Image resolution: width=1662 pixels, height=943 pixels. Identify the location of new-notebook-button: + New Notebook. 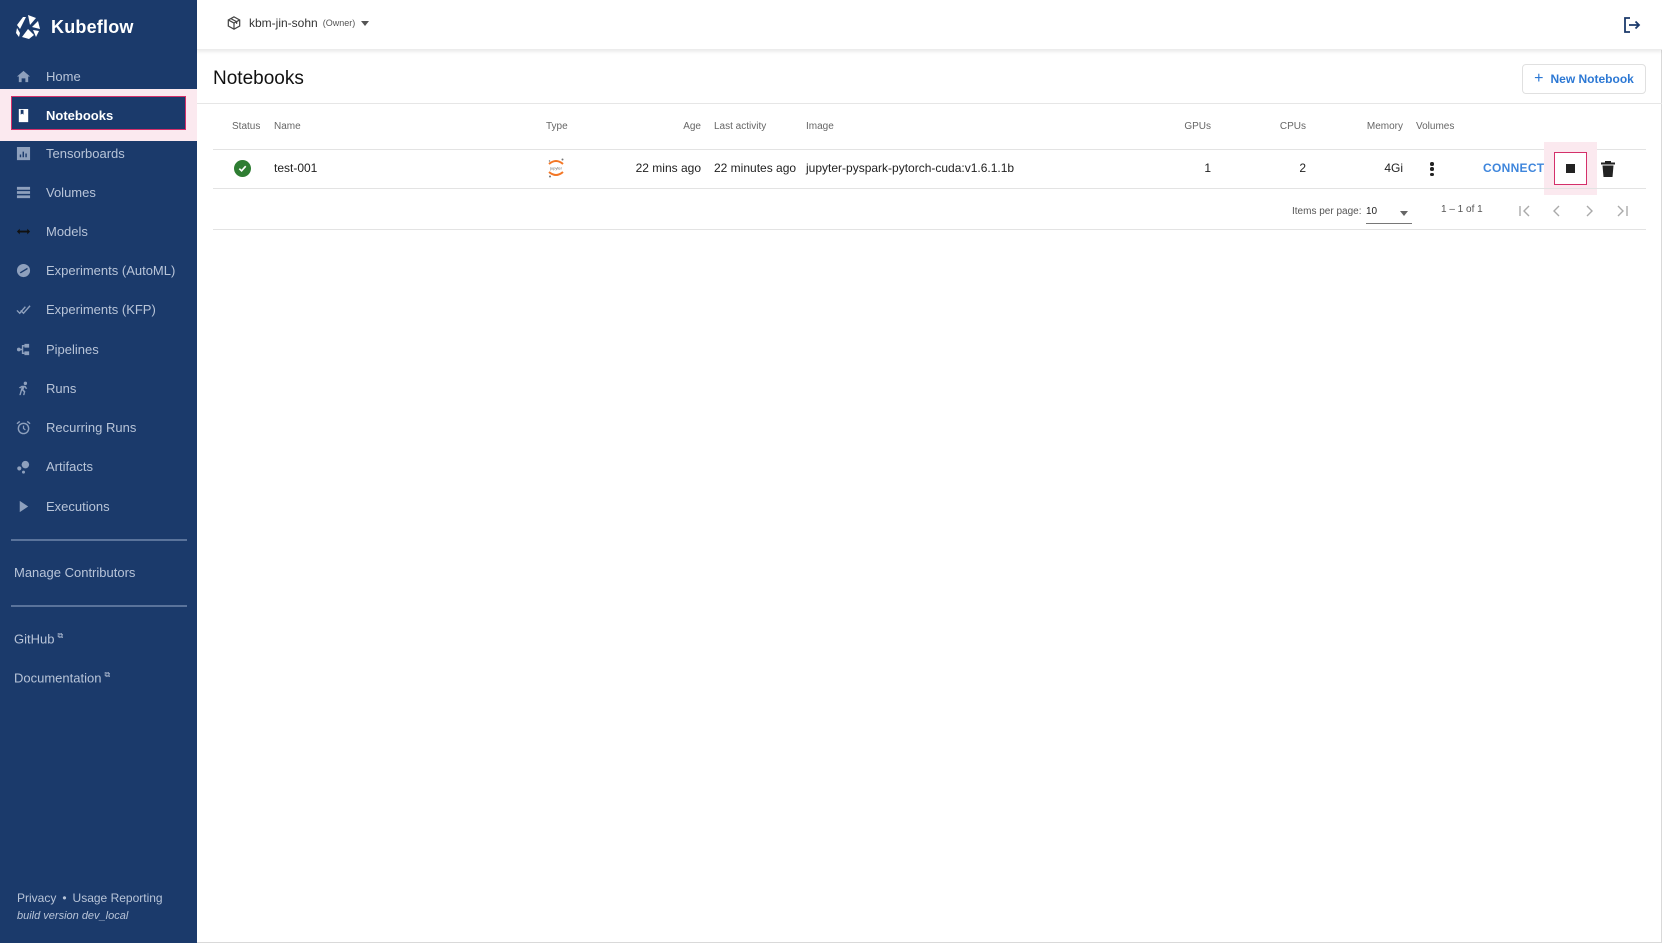
(1584, 79).